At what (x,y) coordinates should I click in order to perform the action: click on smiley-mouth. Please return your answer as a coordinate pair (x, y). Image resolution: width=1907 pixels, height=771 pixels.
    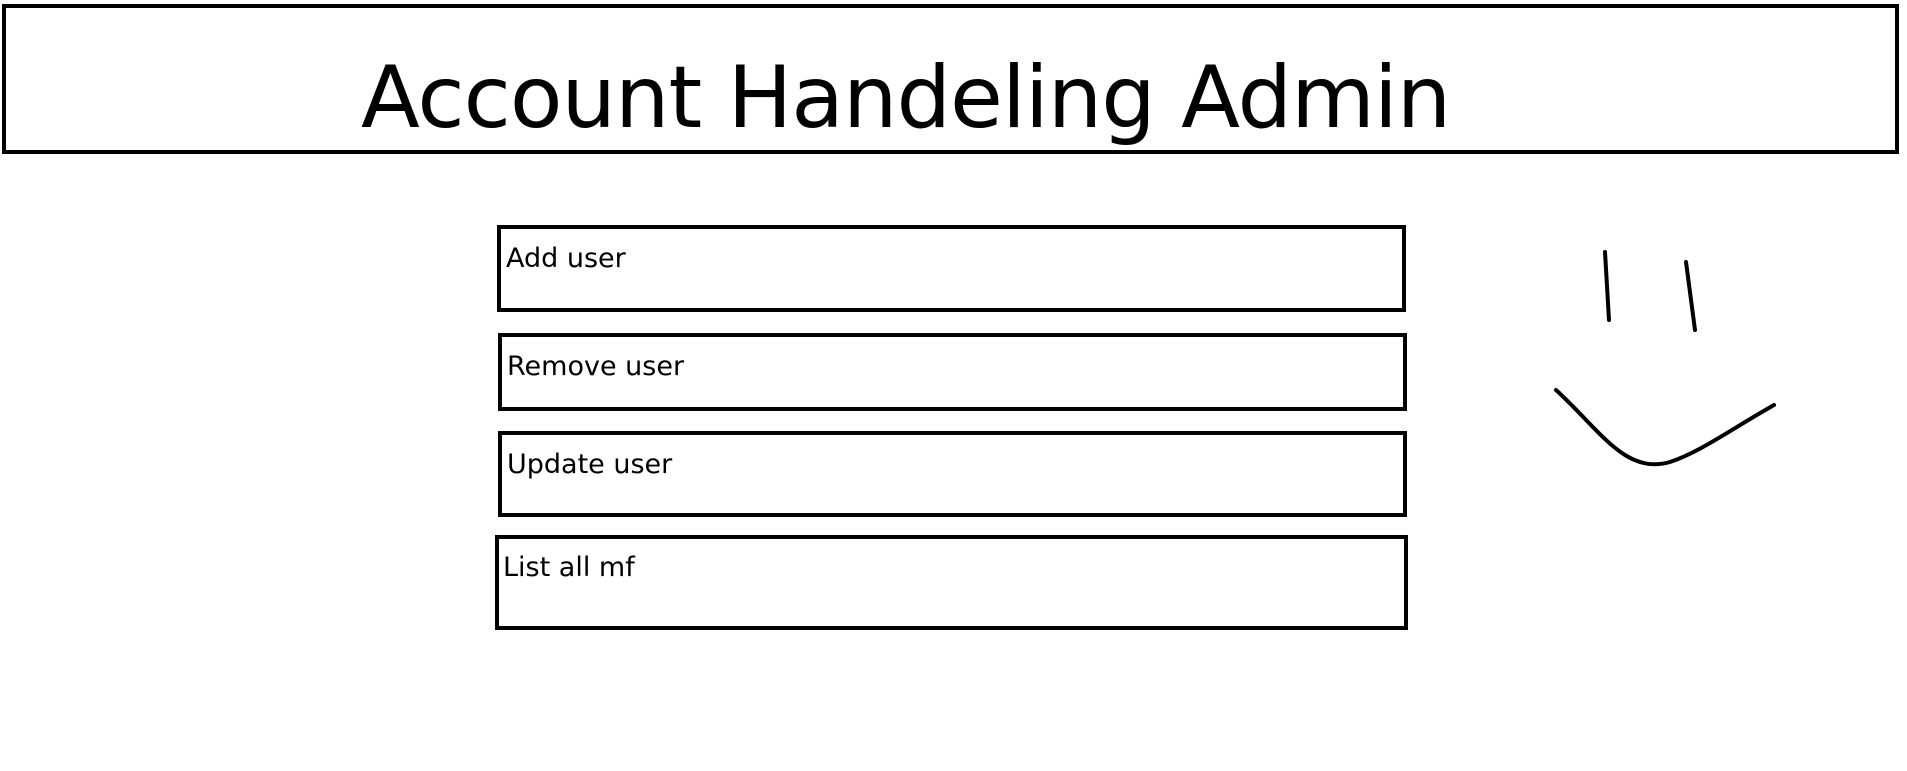
    Looking at the image, I should click on (1665, 427).